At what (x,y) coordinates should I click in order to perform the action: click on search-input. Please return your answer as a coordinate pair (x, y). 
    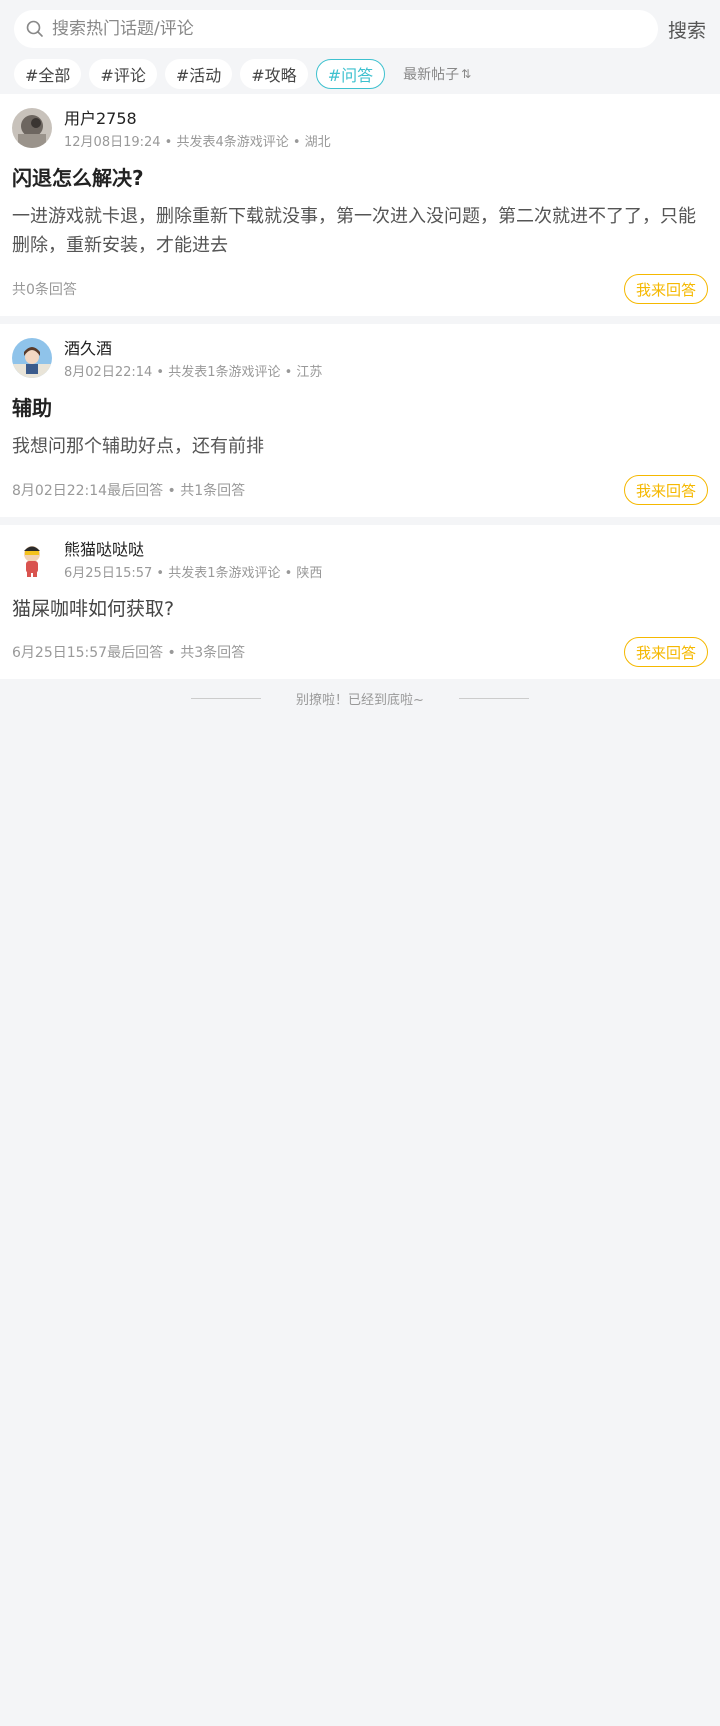
    Looking at the image, I should click on (354, 29).